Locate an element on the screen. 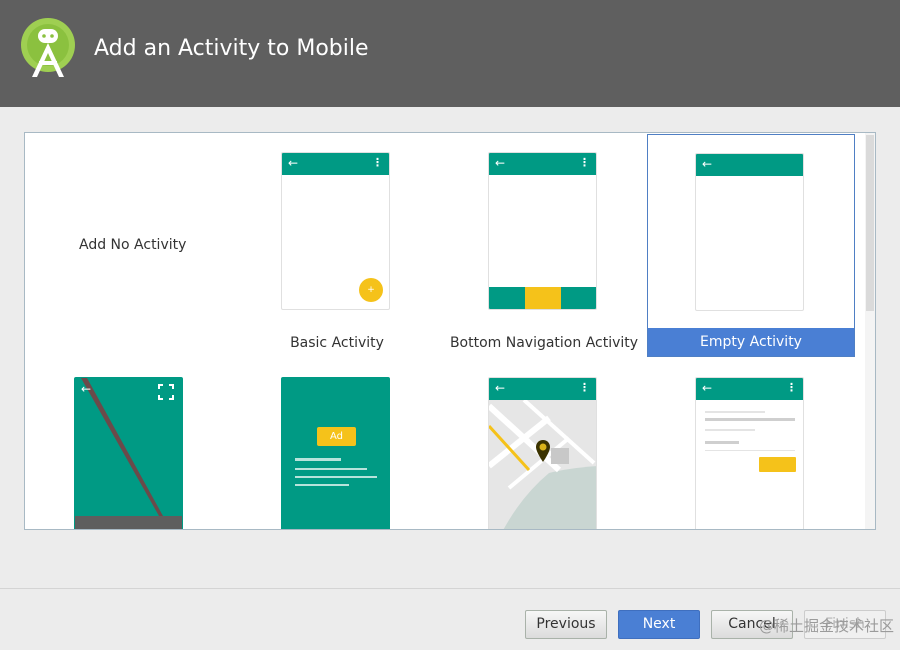 The height and width of the screenshot is (650, 900). bottom-nav-bar is located at coordinates (542, 298).